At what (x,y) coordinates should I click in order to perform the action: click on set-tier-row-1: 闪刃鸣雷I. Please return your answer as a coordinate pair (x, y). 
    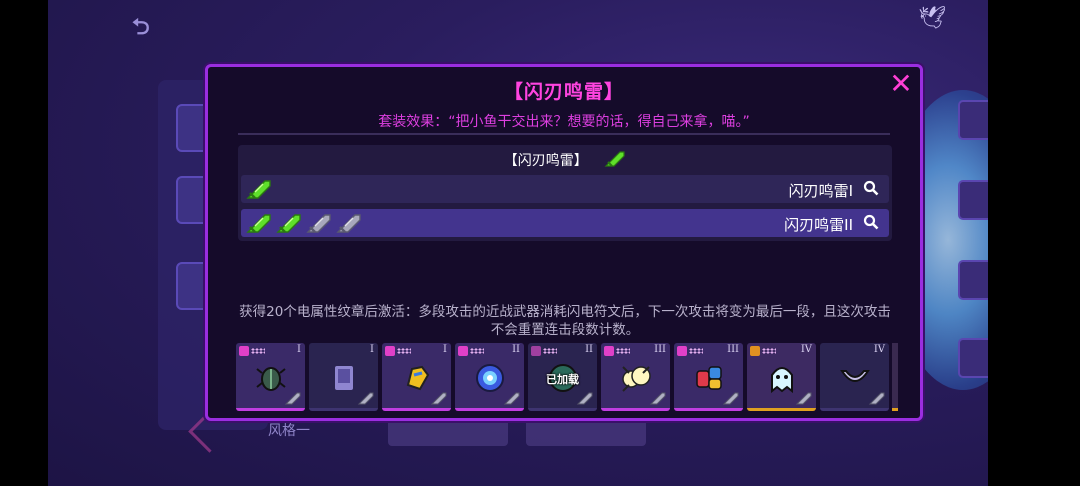
    Looking at the image, I should click on (565, 189).